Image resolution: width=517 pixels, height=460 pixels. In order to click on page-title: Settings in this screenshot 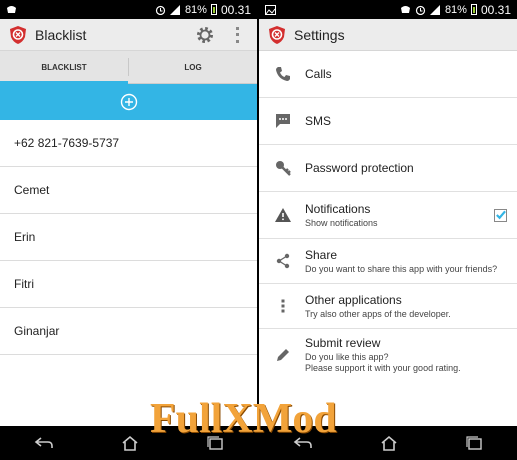, I will do `click(319, 34)`.